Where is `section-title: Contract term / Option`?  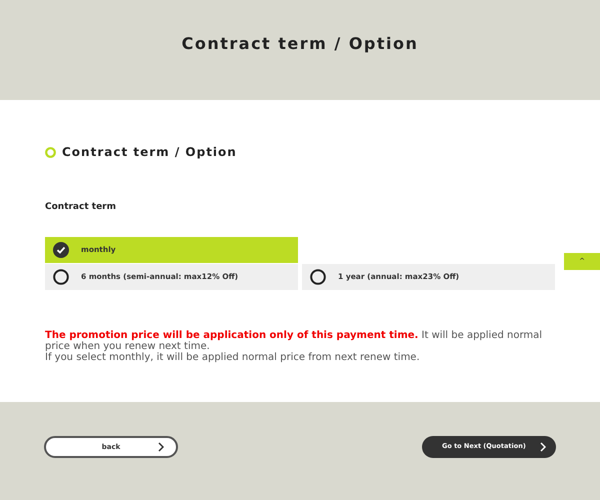 section-title: Contract term / Option is located at coordinates (149, 152).